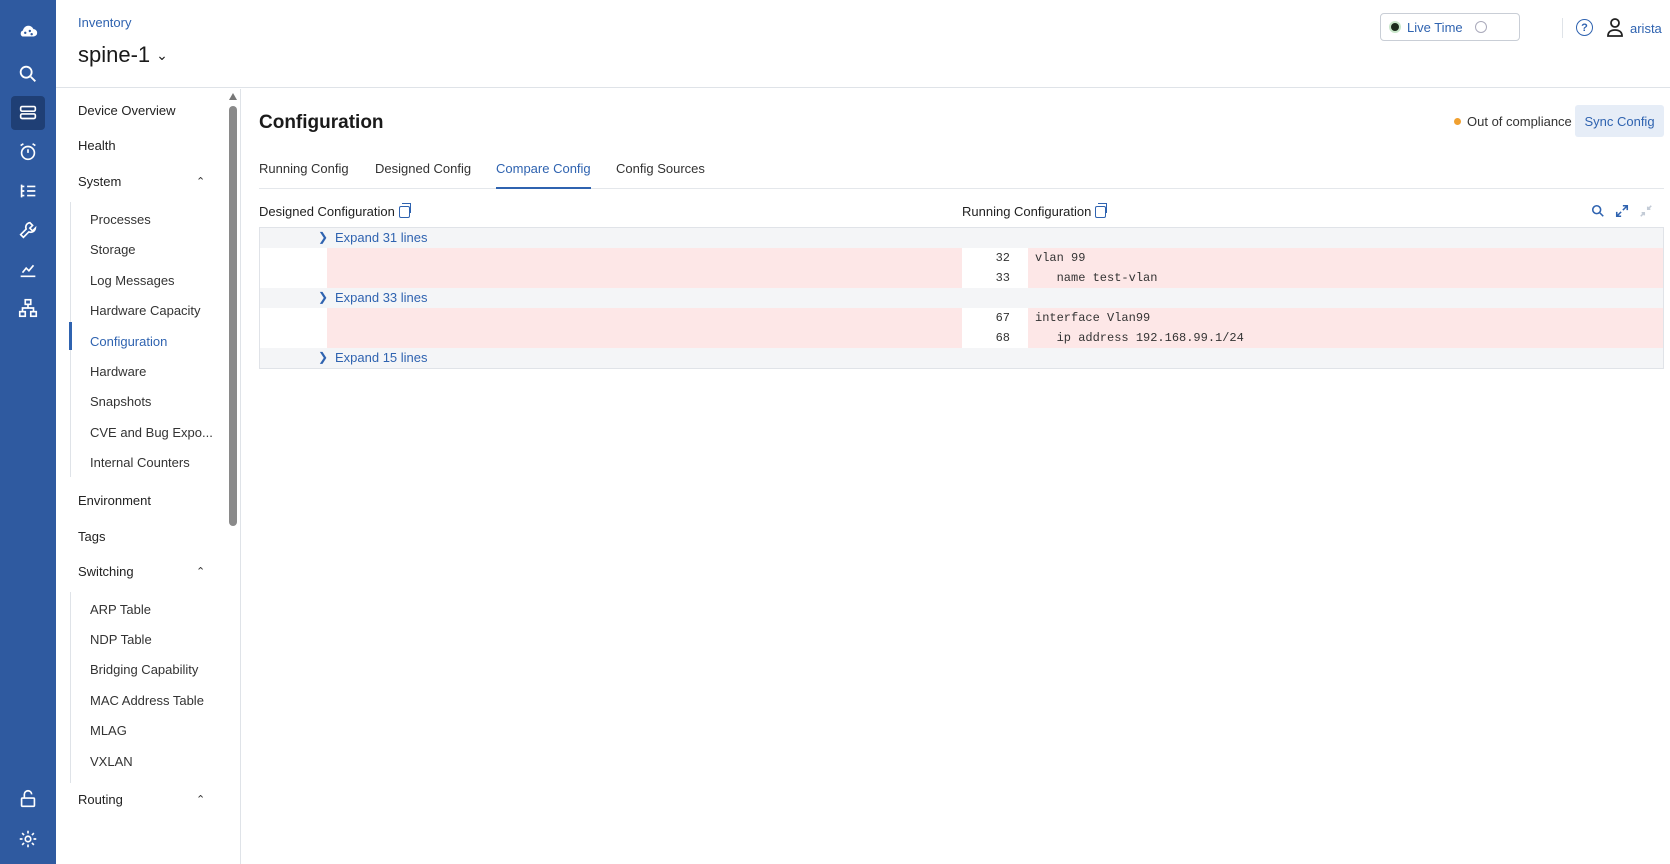  Describe the element at coordinates (28, 191) in the screenshot. I see `tasks-icon` at that location.